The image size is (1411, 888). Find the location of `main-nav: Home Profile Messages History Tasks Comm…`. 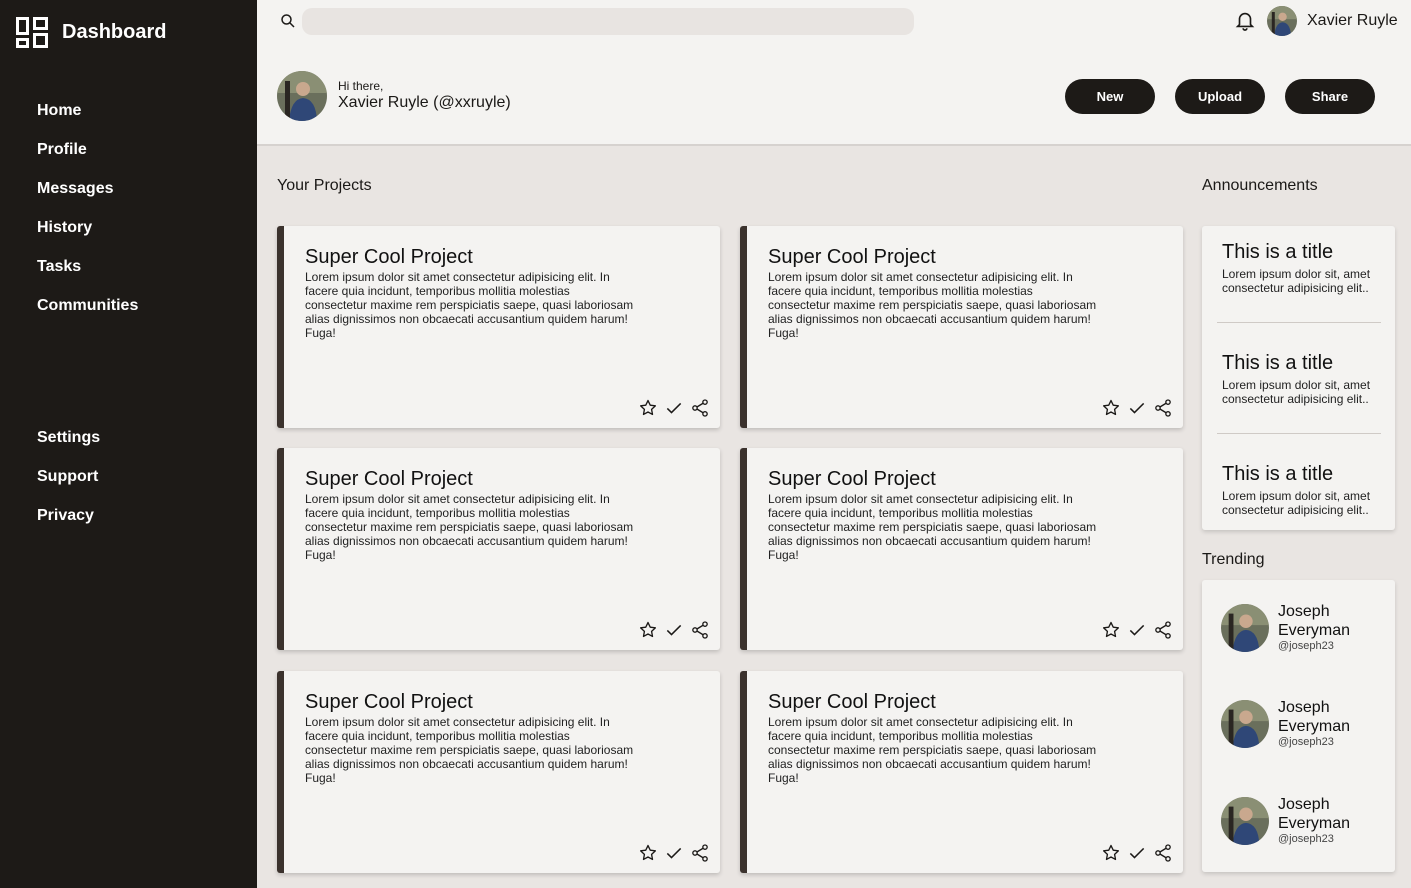

main-nav: Home Profile Messages History Tasks Comm… is located at coordinates (87, 217).